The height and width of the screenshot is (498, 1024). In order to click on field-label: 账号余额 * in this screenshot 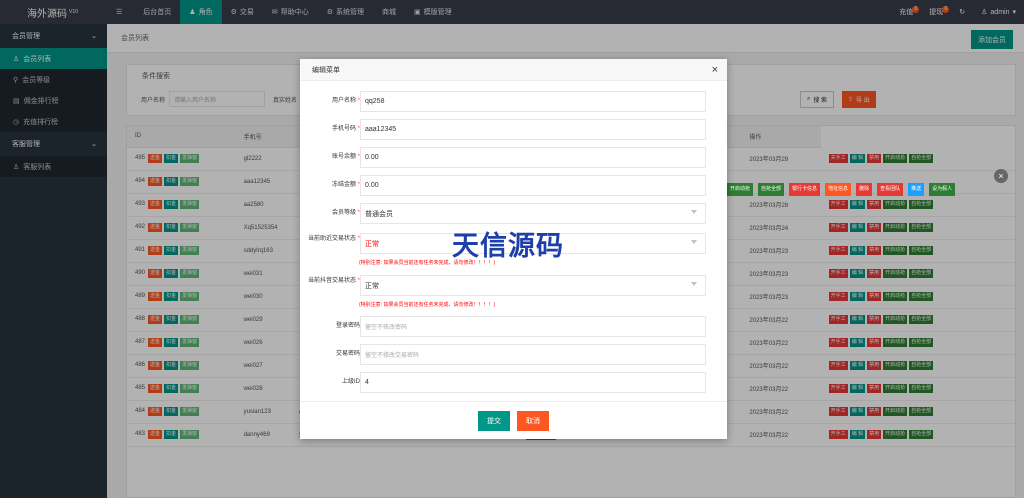, I will do `click(330, 154)`.